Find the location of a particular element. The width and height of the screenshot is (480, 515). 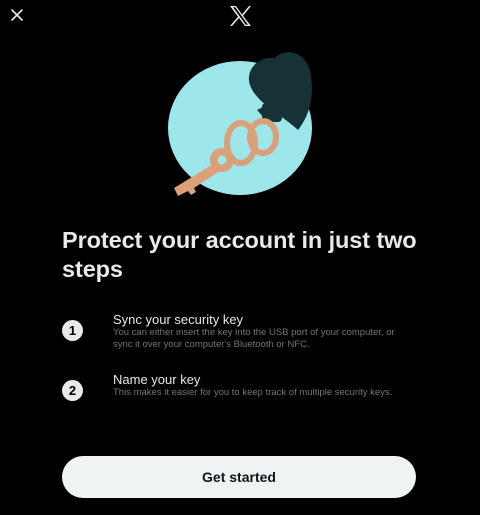

close-icon is located at coordinates (17, 15).